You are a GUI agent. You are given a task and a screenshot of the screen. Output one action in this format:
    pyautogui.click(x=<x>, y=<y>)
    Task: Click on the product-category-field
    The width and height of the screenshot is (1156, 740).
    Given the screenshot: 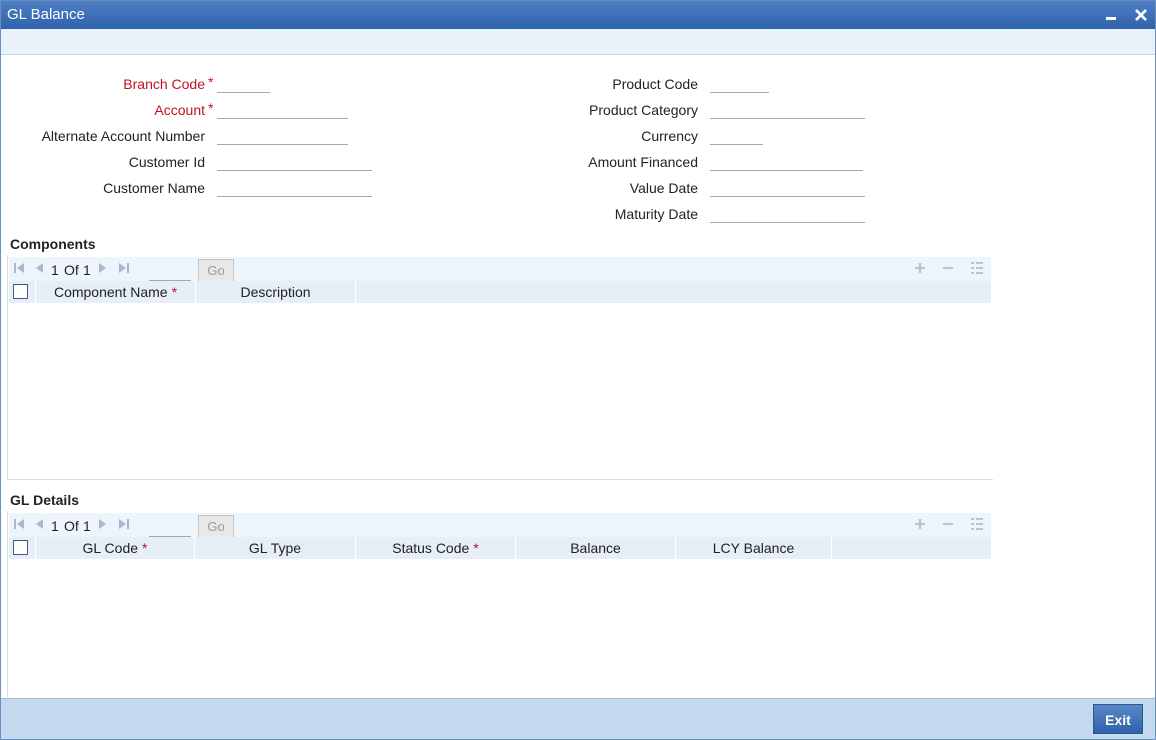 What is the action you would take?
    pyautogui.click(x=787, y=109)
    